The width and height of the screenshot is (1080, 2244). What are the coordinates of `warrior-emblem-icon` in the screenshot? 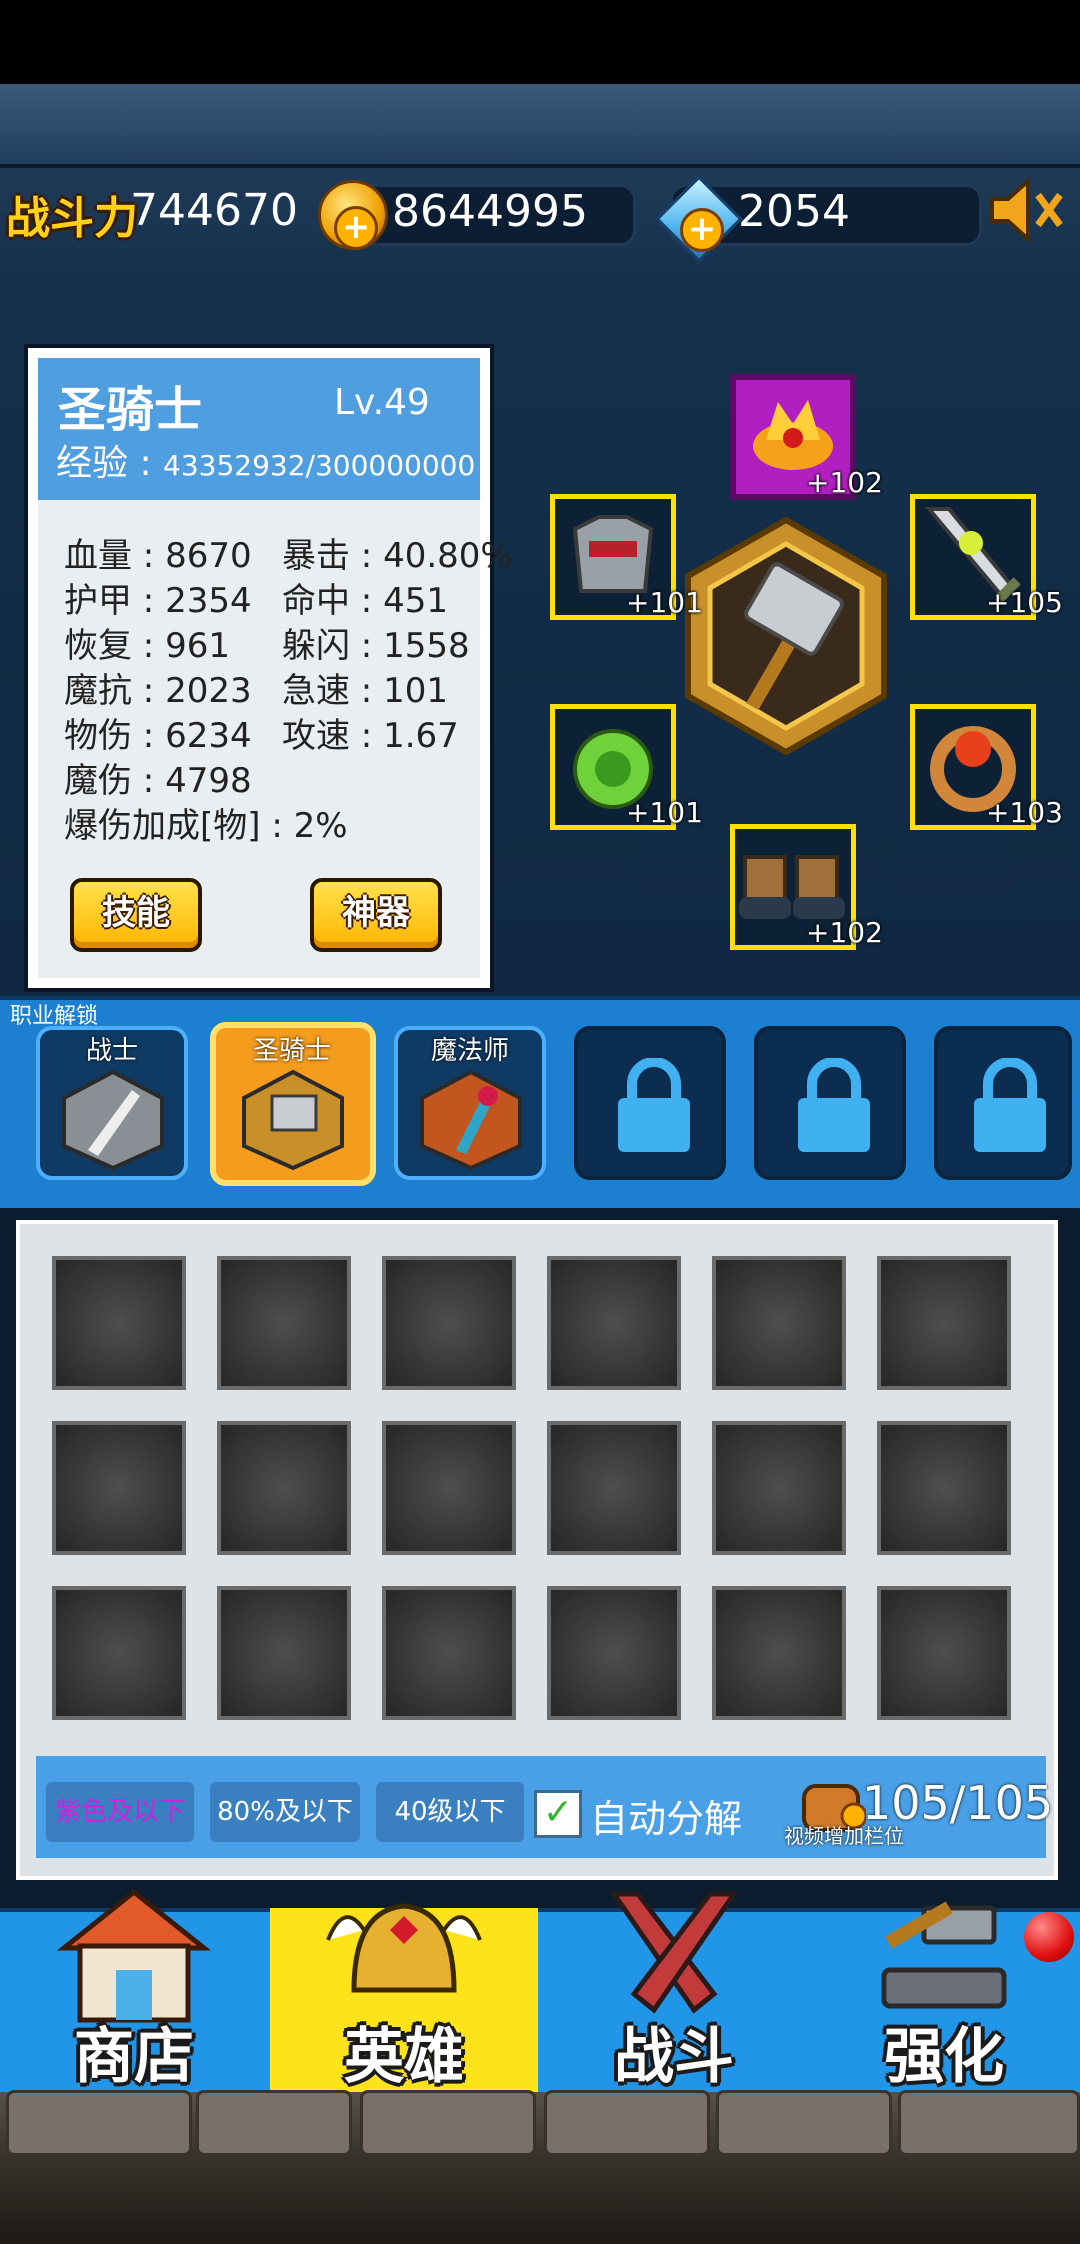 It's located at (113, 1120).